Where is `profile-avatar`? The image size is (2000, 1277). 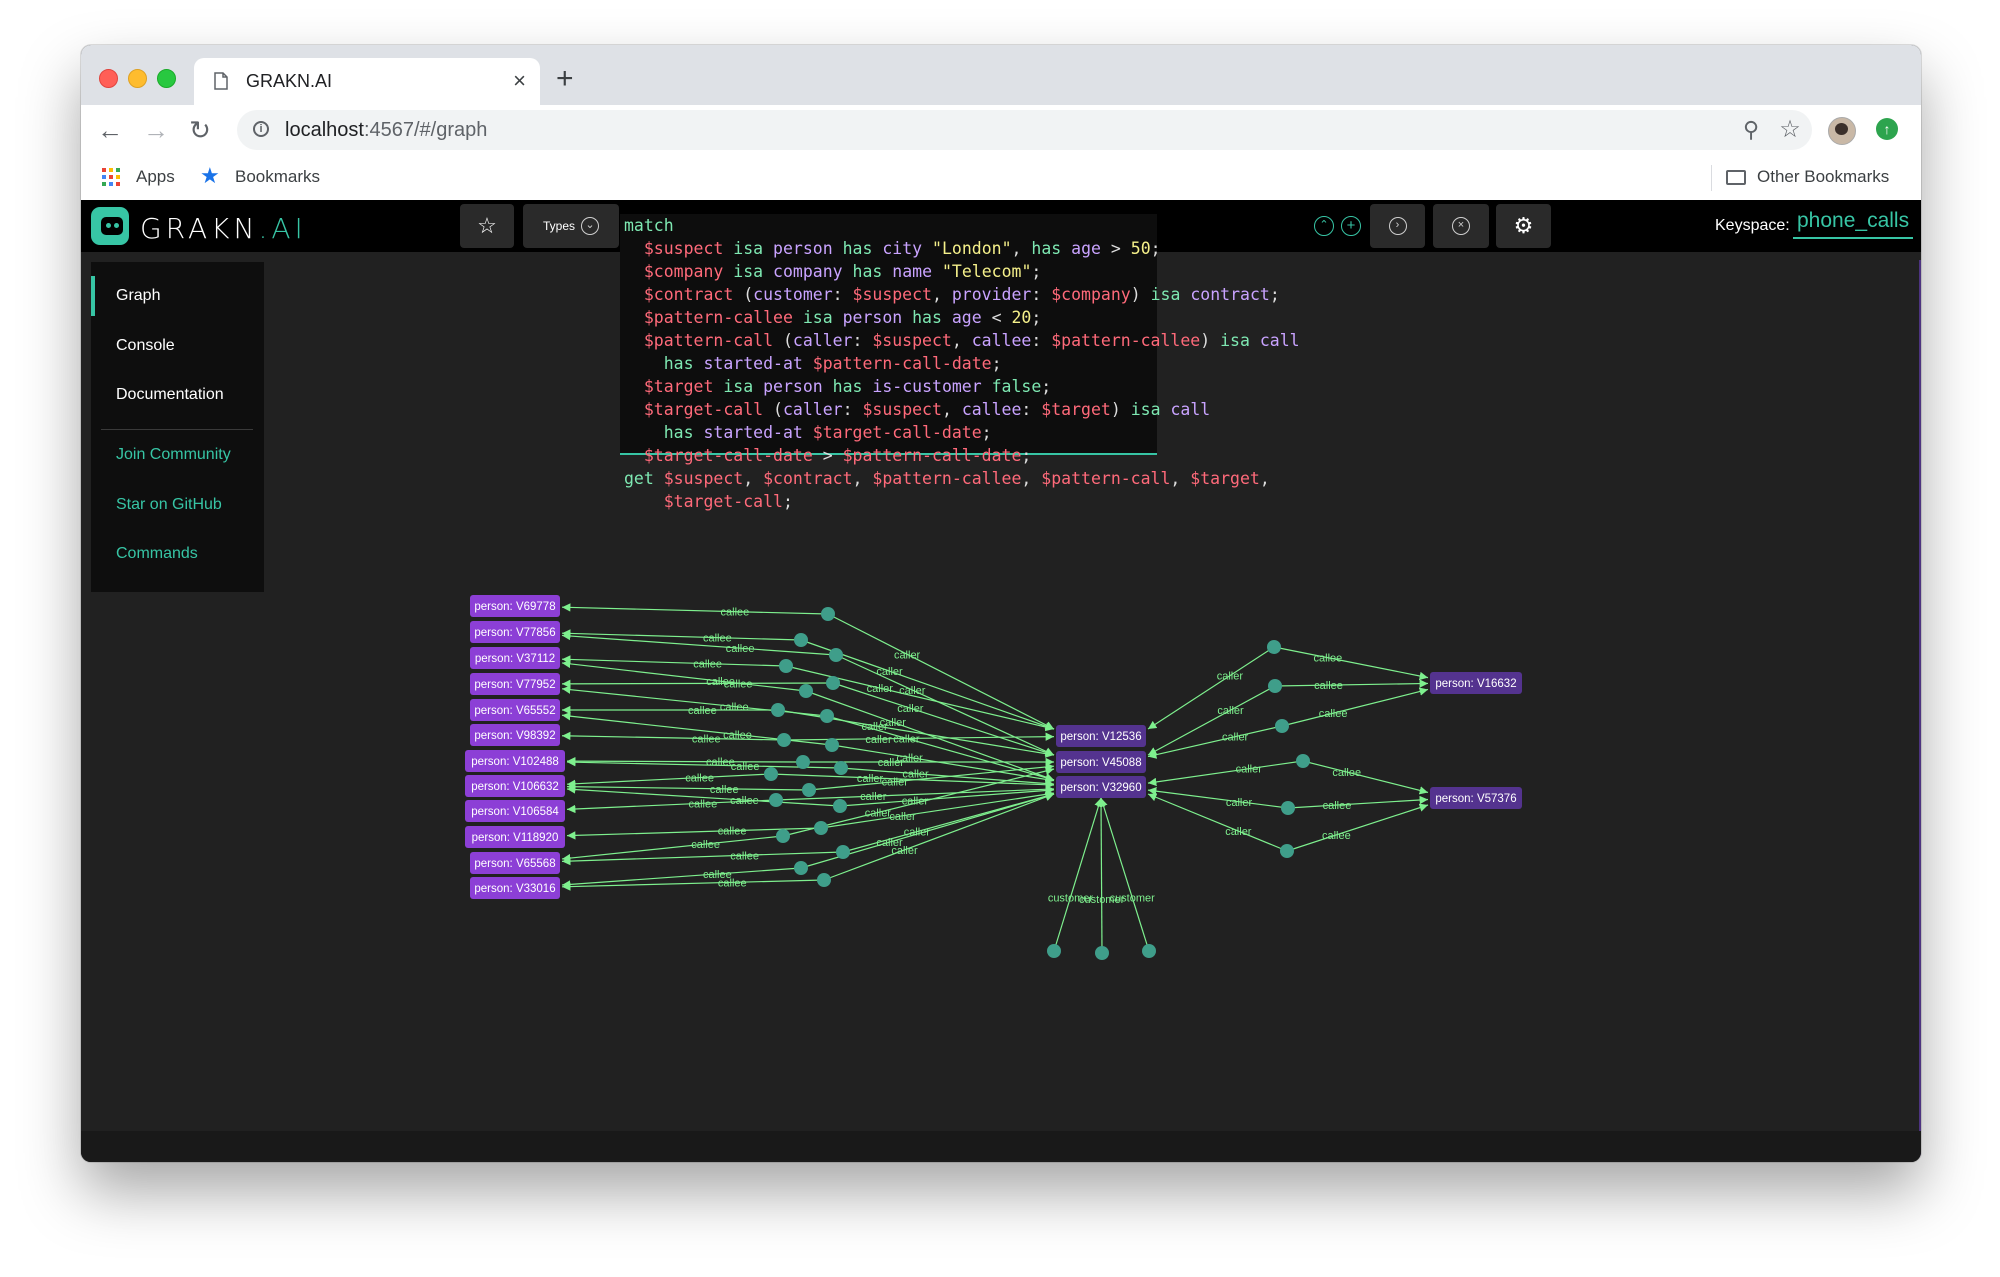
profile-avatar is located at coordinates (1842, 131).